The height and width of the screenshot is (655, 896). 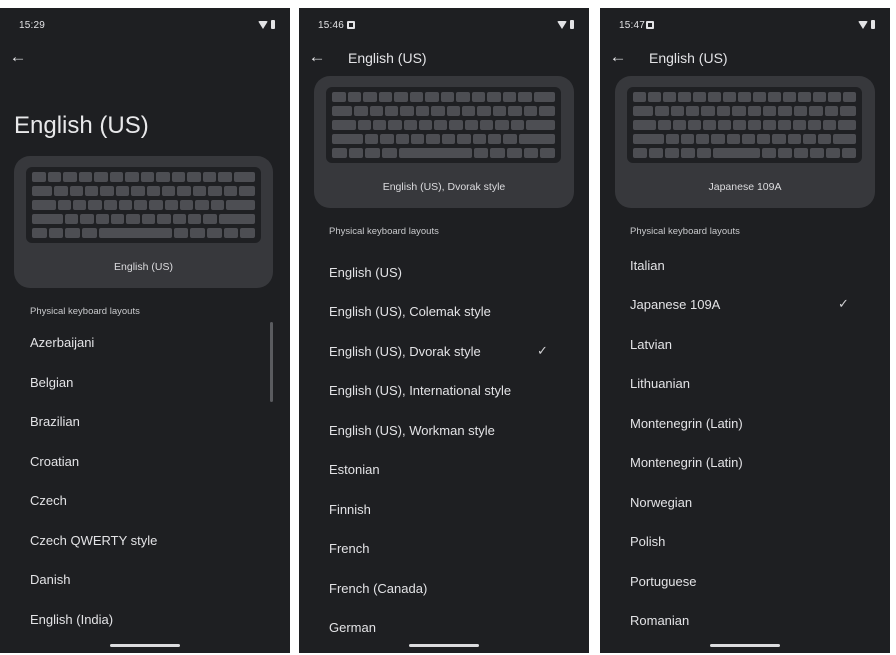 I want to click on layout-item-japanese-109a: Japanese 109A, so click(x=675, y=304).